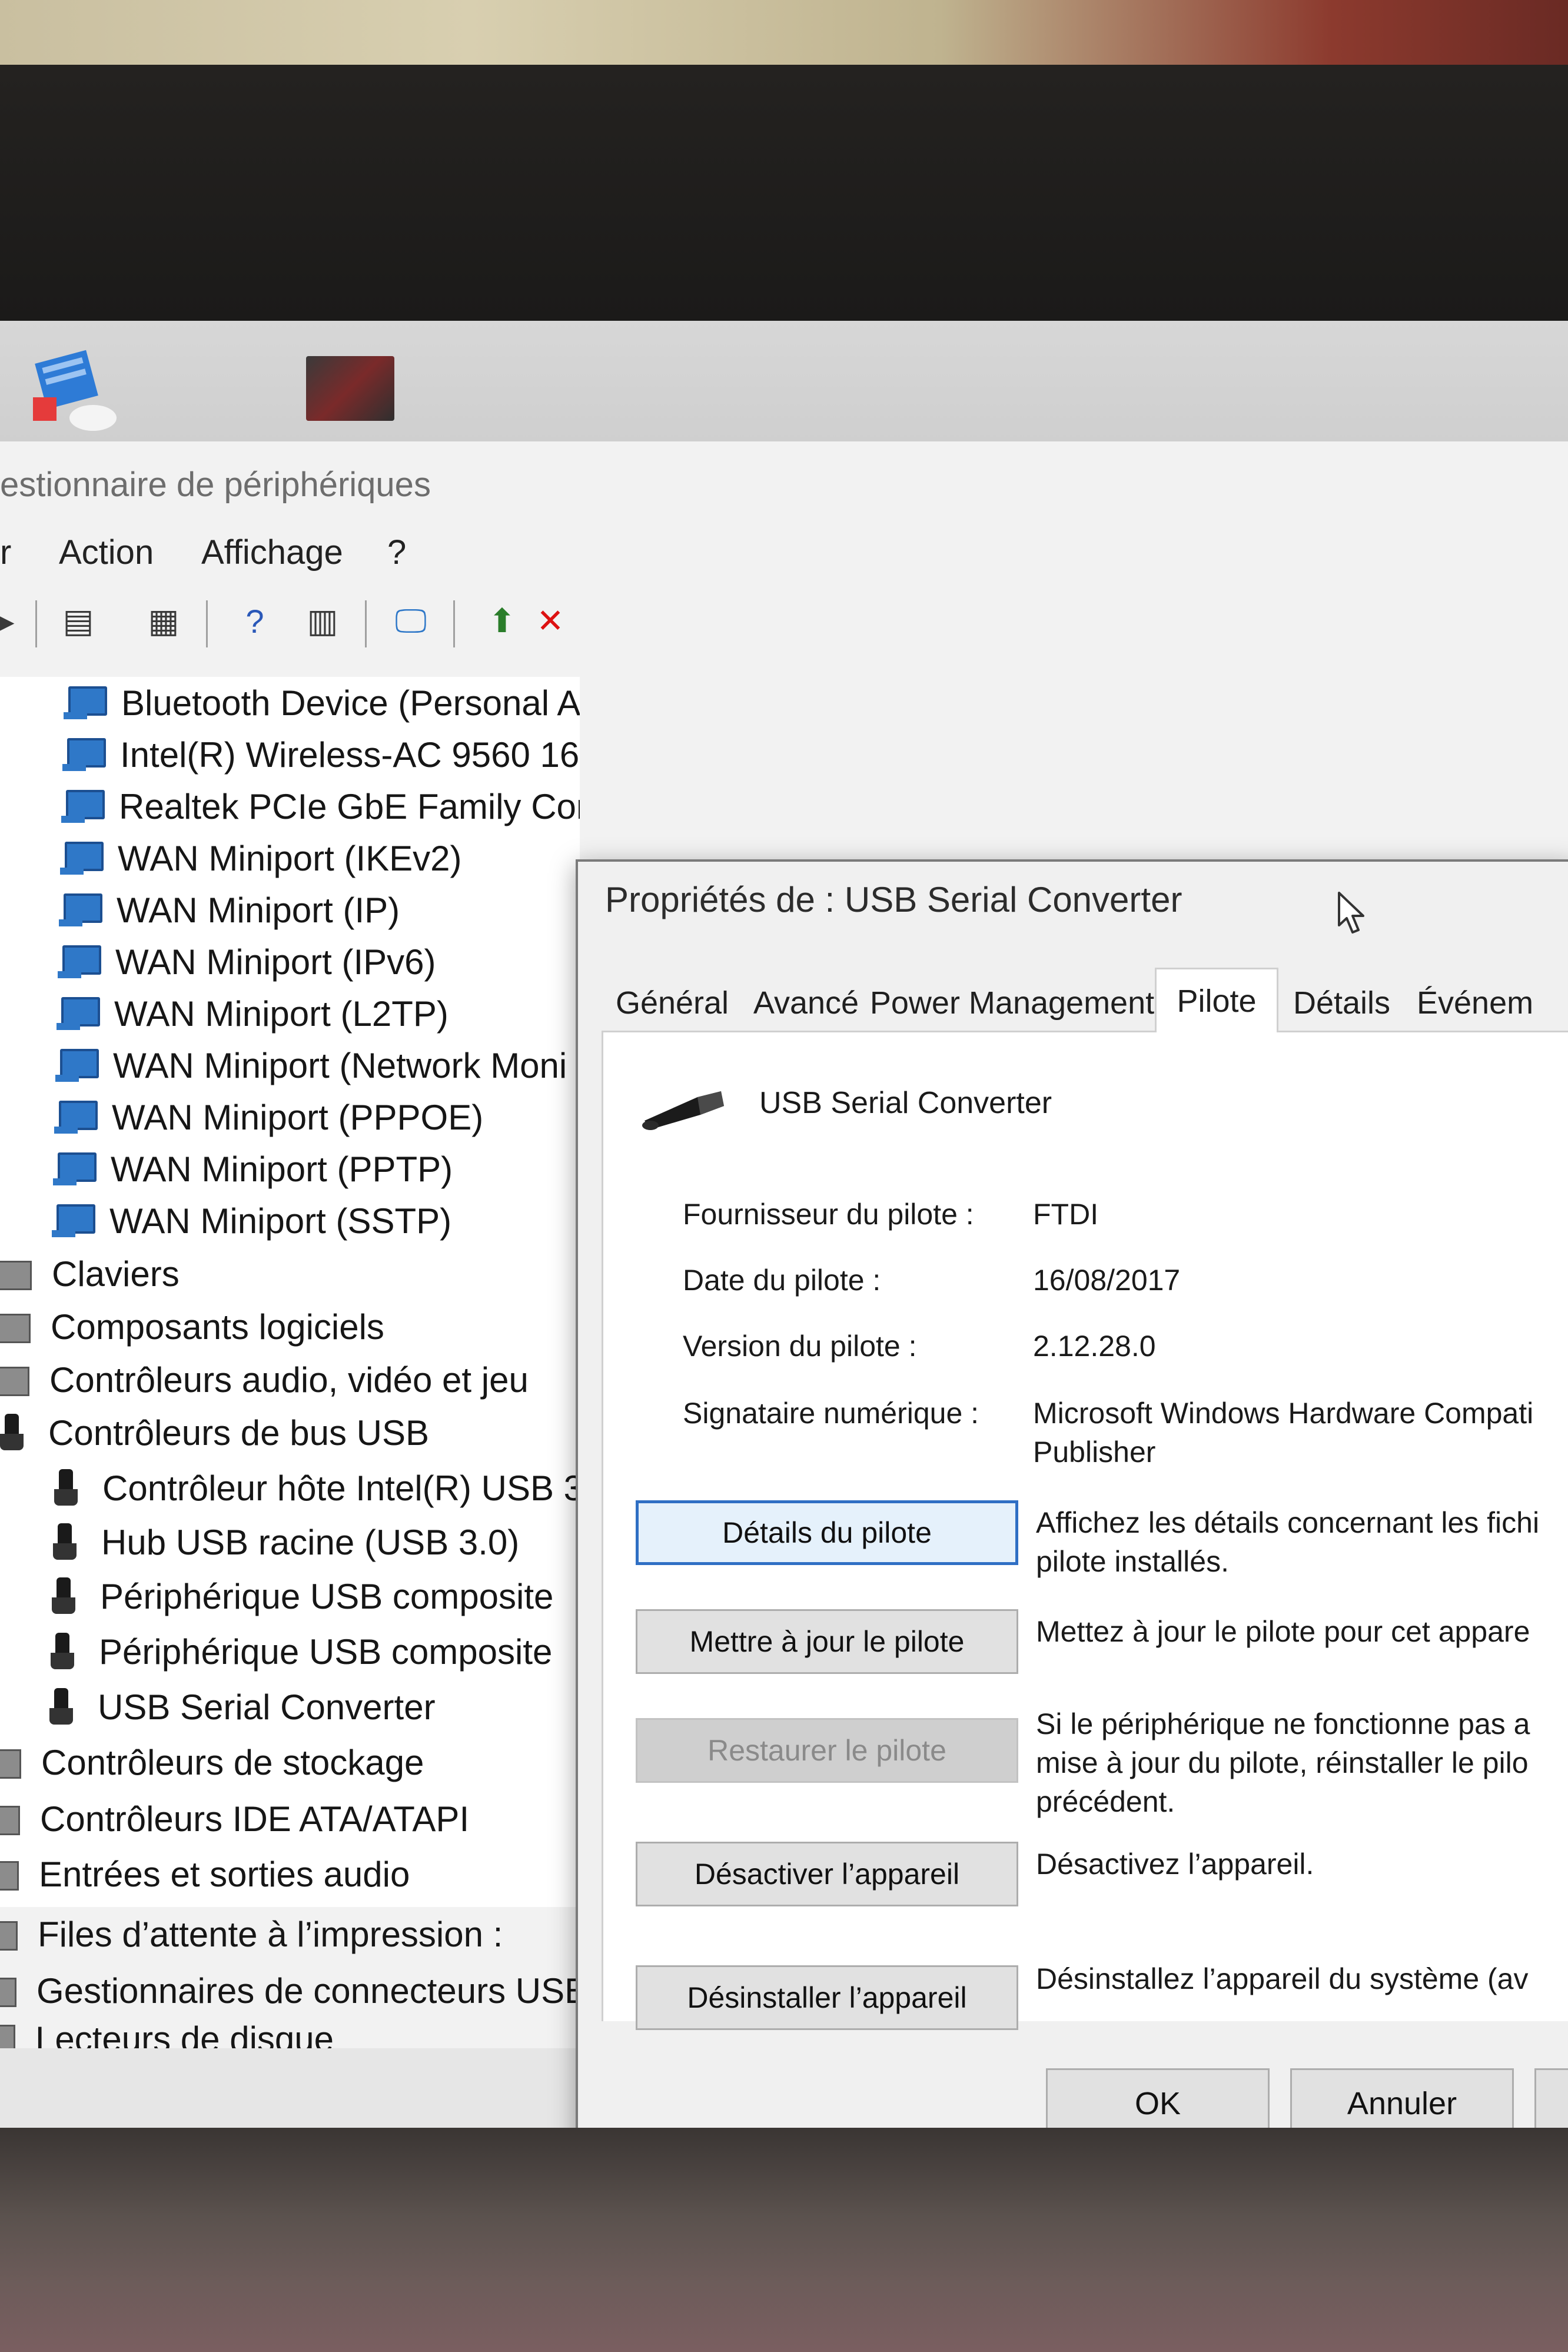 Image resolution: width=1568 pixels, height=2352 pixels. What do you see at coordinates (163, 621) in the screenshot?
I see `properties-icon: ▦` at bounding box center [163, 621].